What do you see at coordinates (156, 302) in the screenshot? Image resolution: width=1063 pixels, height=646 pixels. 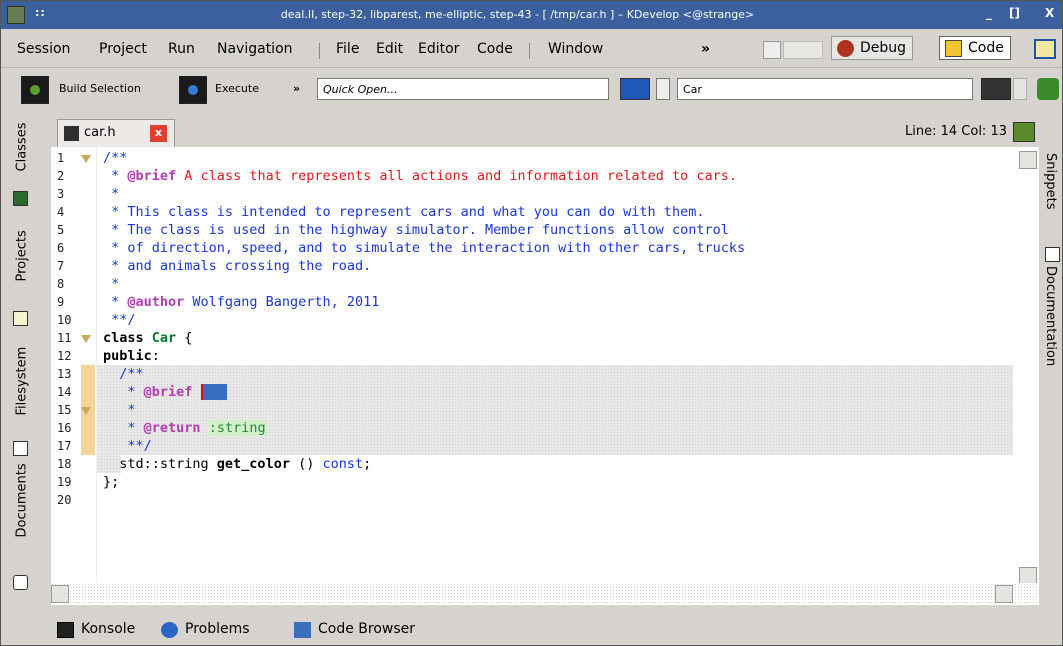 I see `doc-tag: @author` at bounding box center [156, 302].